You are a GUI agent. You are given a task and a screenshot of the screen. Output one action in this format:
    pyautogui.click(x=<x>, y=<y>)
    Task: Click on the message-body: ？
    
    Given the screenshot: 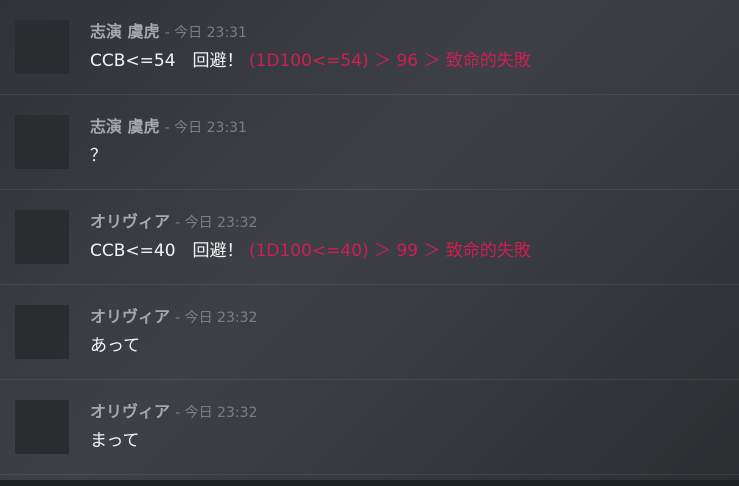 What is the action you would take?
    pyautogui.click(x=98, y=156)
    